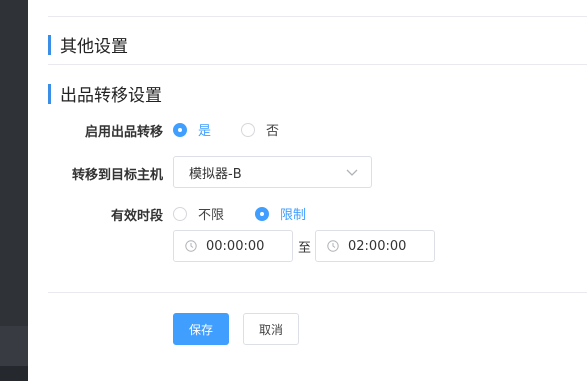  I want to click on valid-period-label: 有效时段, so click(136, 216).